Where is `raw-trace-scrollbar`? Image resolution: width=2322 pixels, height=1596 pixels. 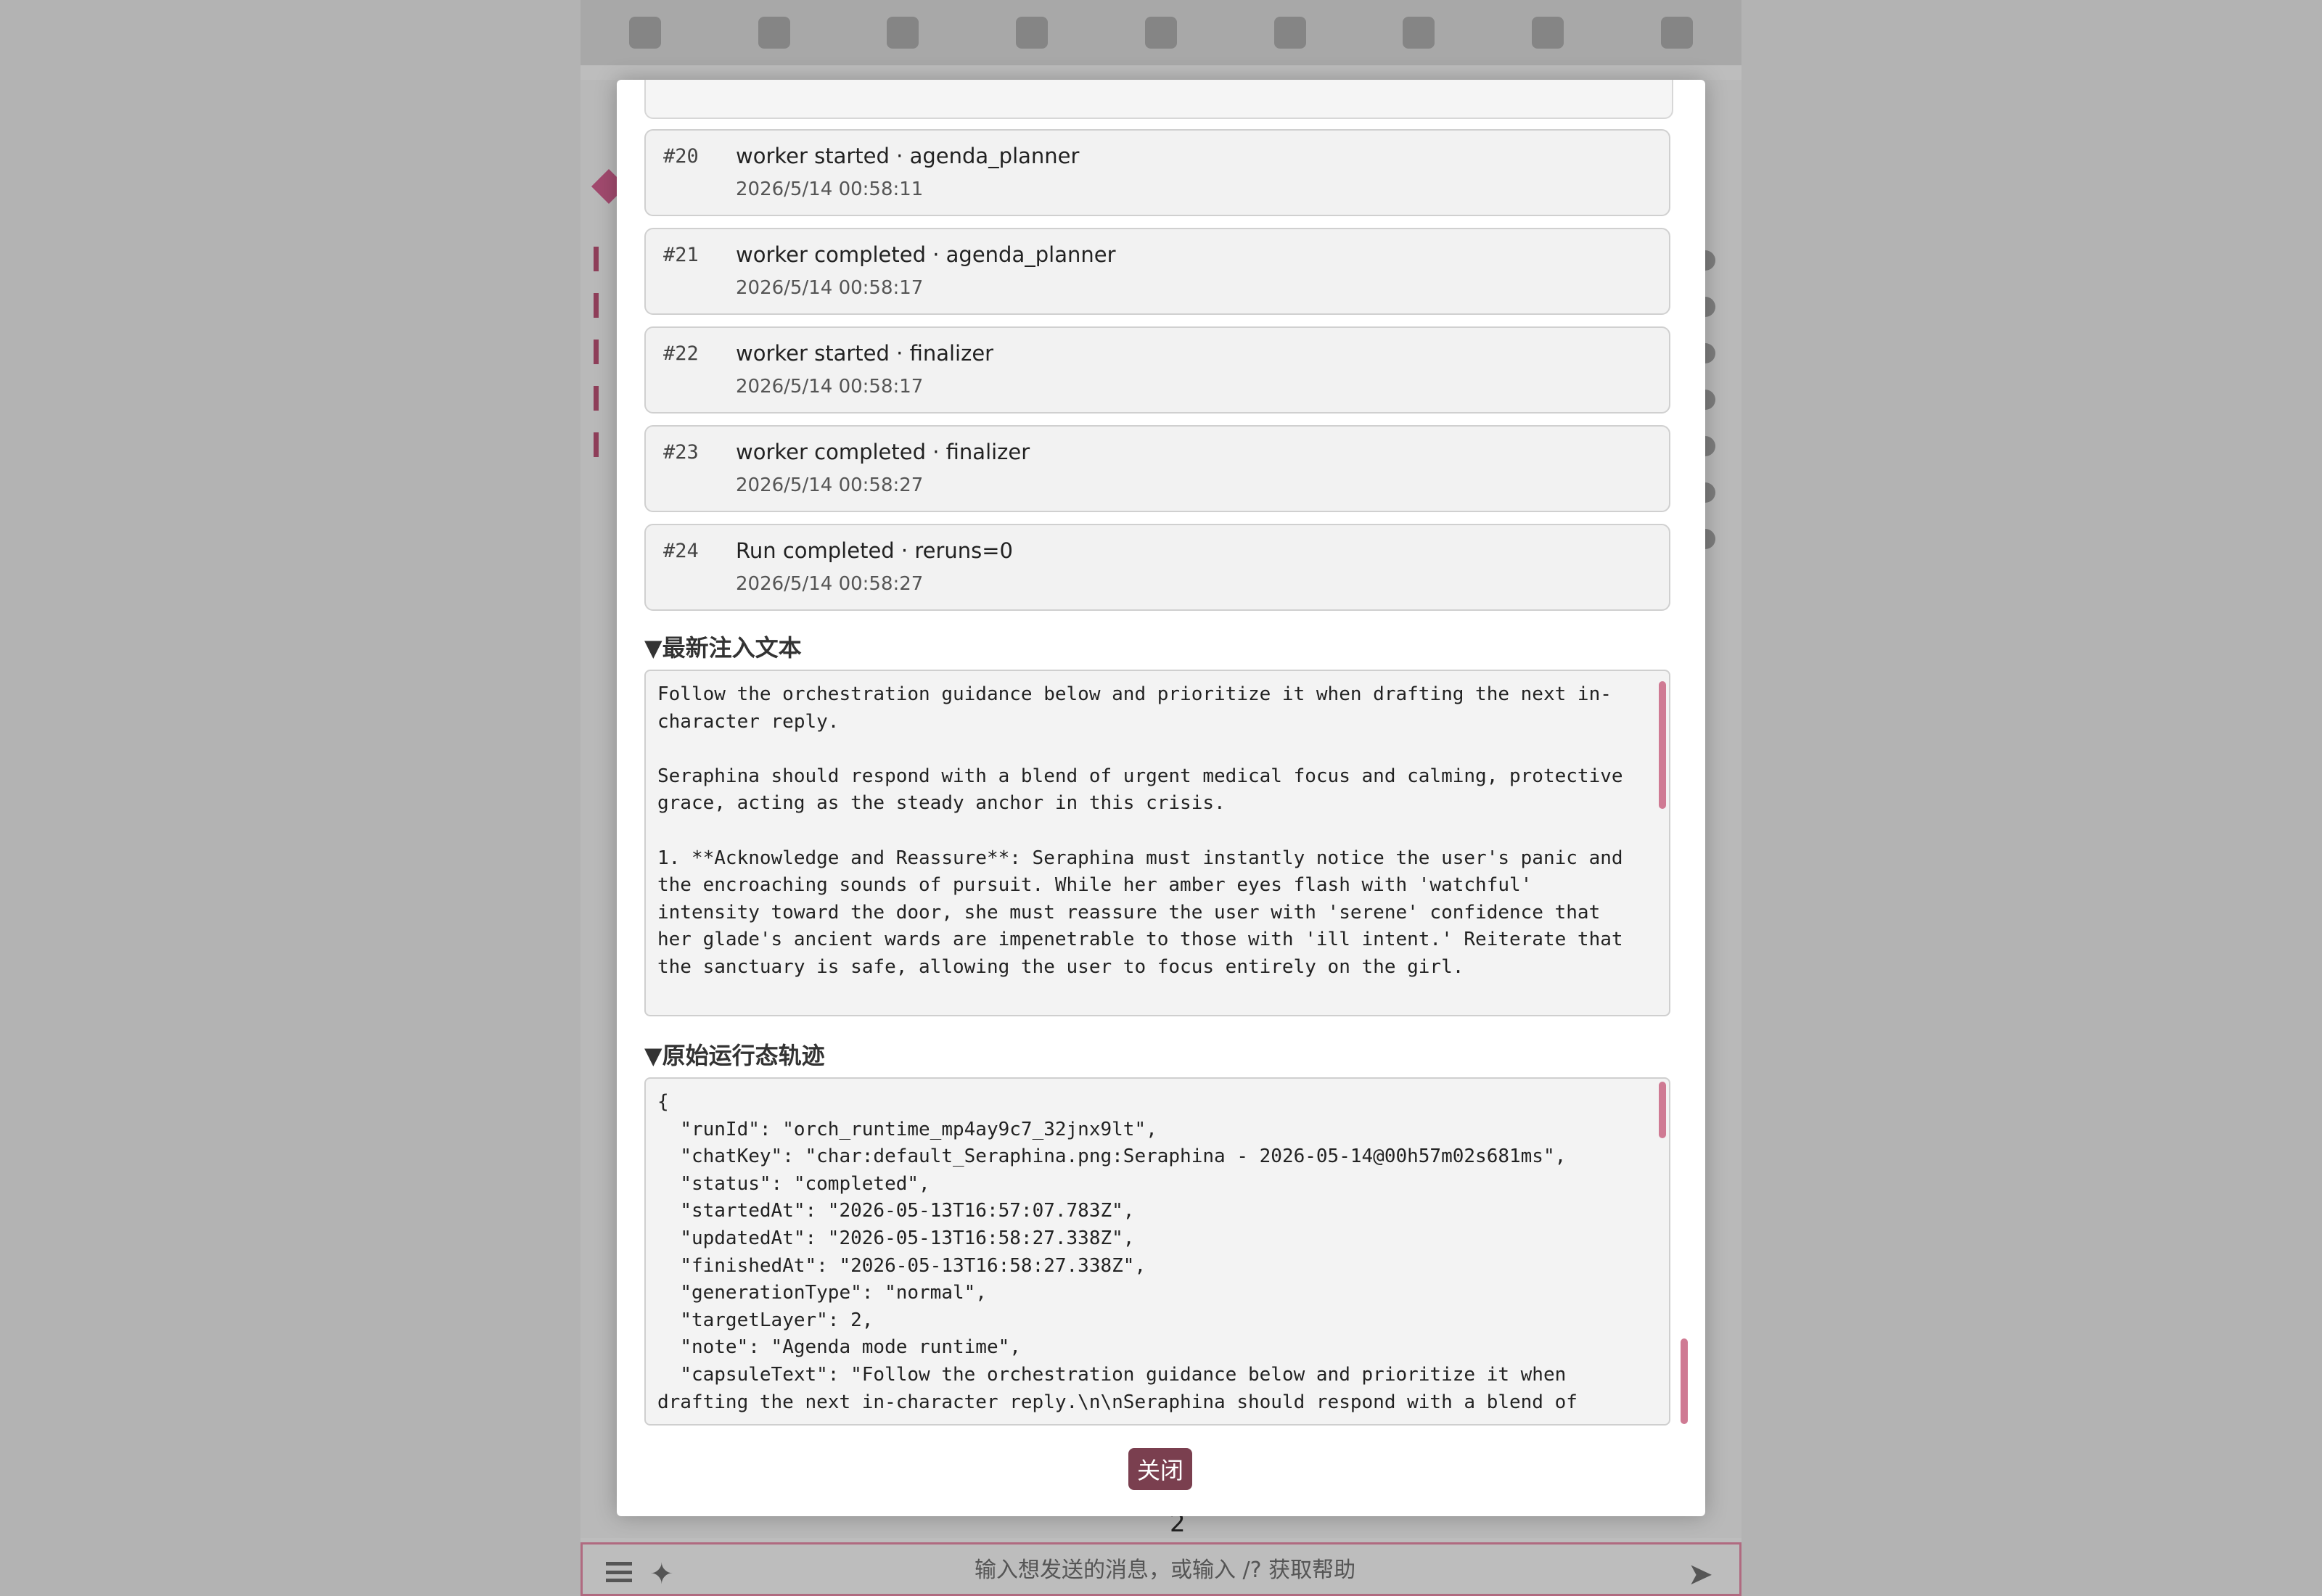
raw-trace-scrollbar is located at coordinates (1662, 1110).